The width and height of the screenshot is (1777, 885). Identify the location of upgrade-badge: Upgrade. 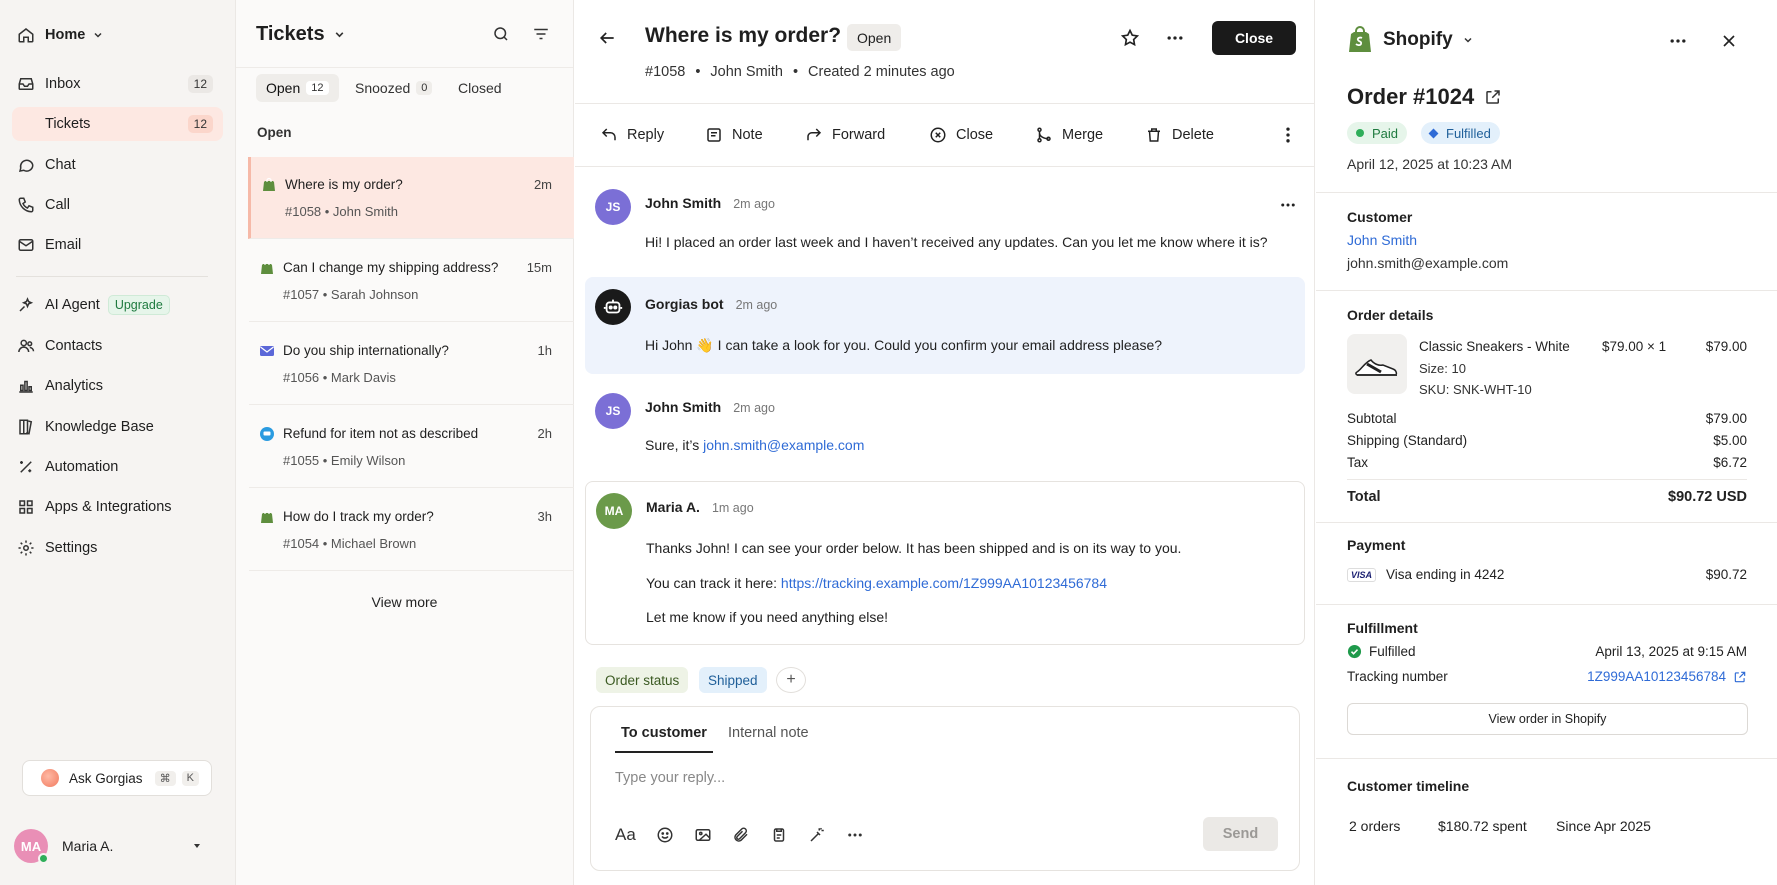
(138, 305).